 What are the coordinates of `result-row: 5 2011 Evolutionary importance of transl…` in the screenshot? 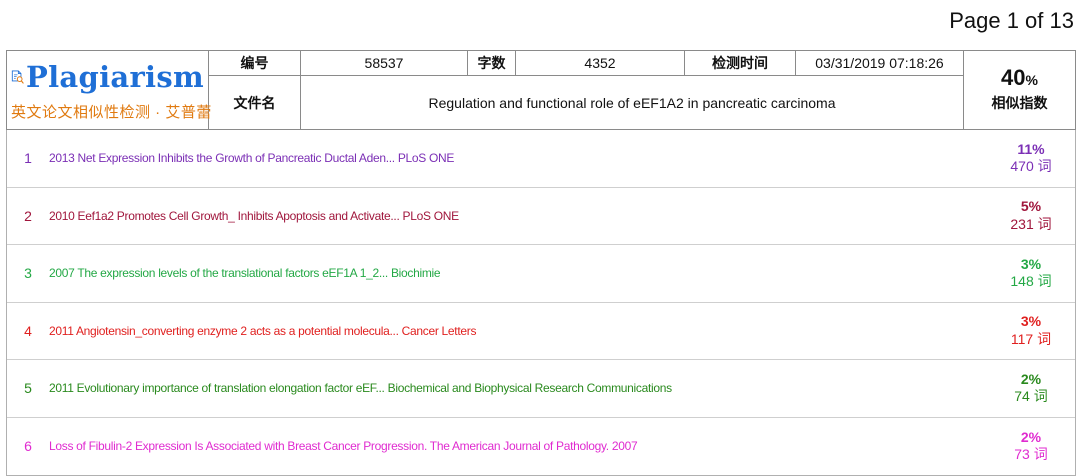 It's located at (541, 389).